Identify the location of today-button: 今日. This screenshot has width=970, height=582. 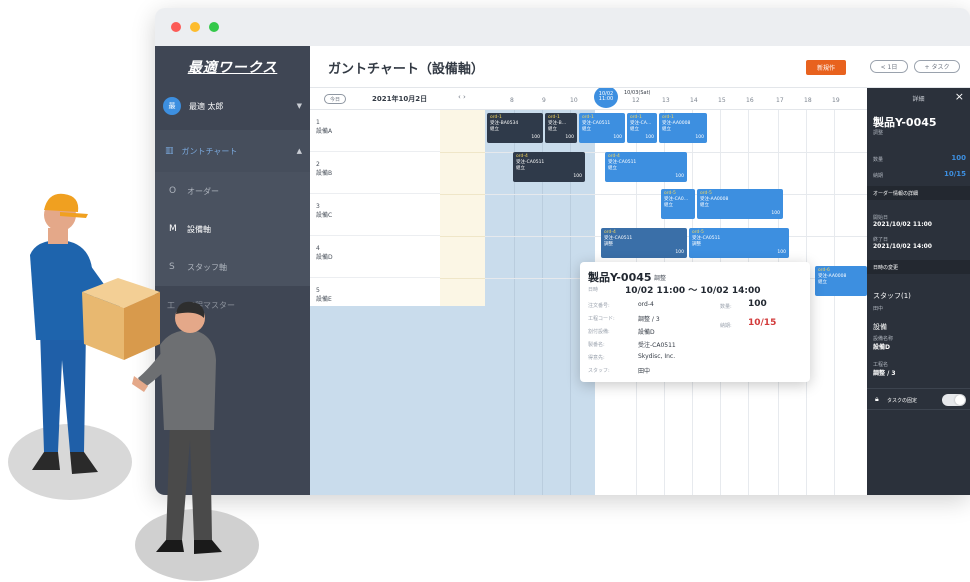
(335, 99).